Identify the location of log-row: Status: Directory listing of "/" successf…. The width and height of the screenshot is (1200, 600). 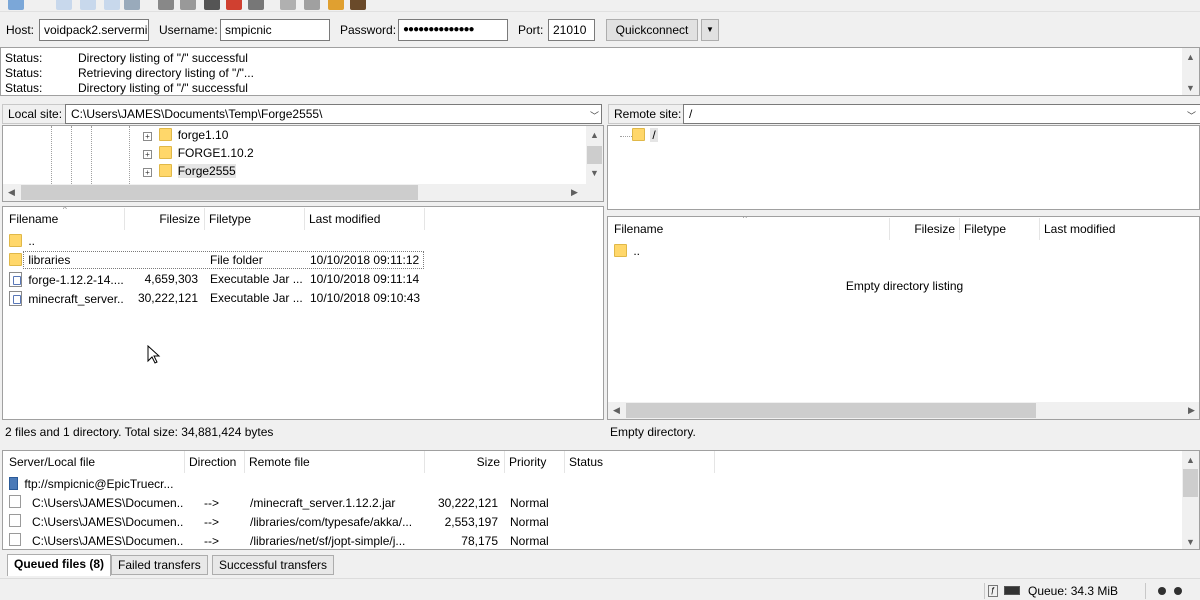
(126, 58).